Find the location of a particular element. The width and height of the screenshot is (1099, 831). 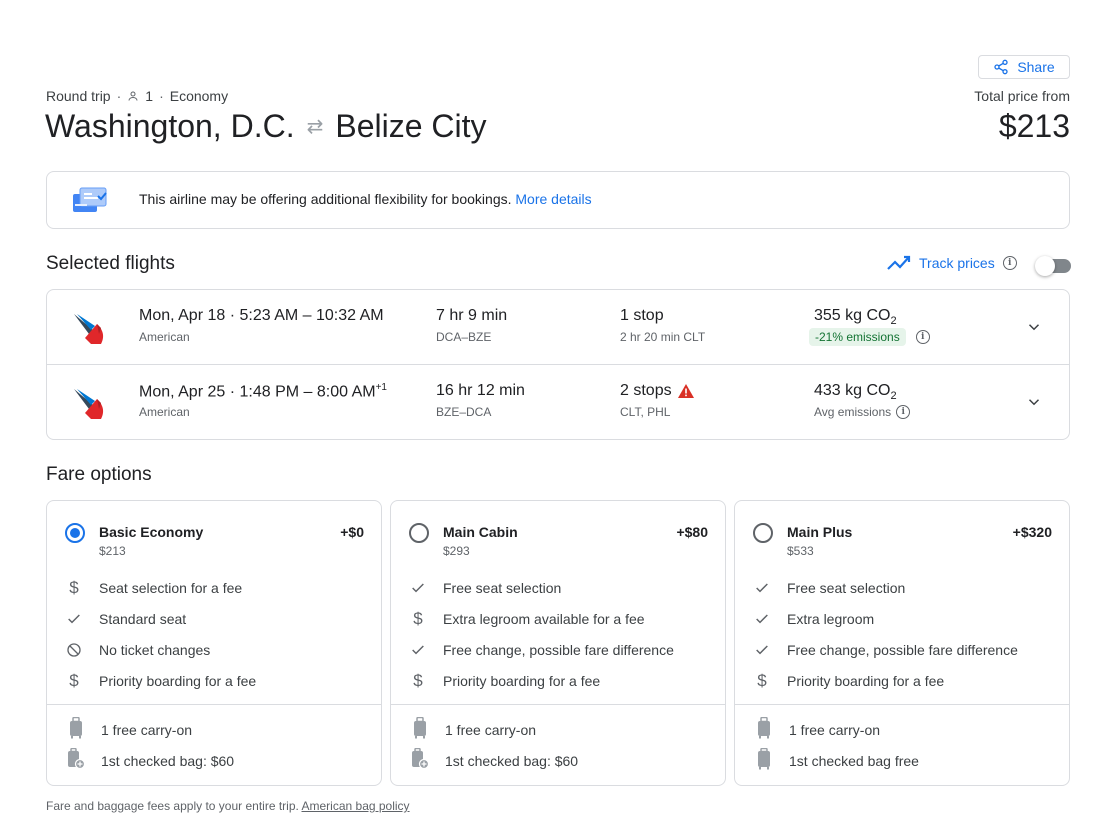

co2-value: 355 kg CO2 is located at coordinates (855, 317).